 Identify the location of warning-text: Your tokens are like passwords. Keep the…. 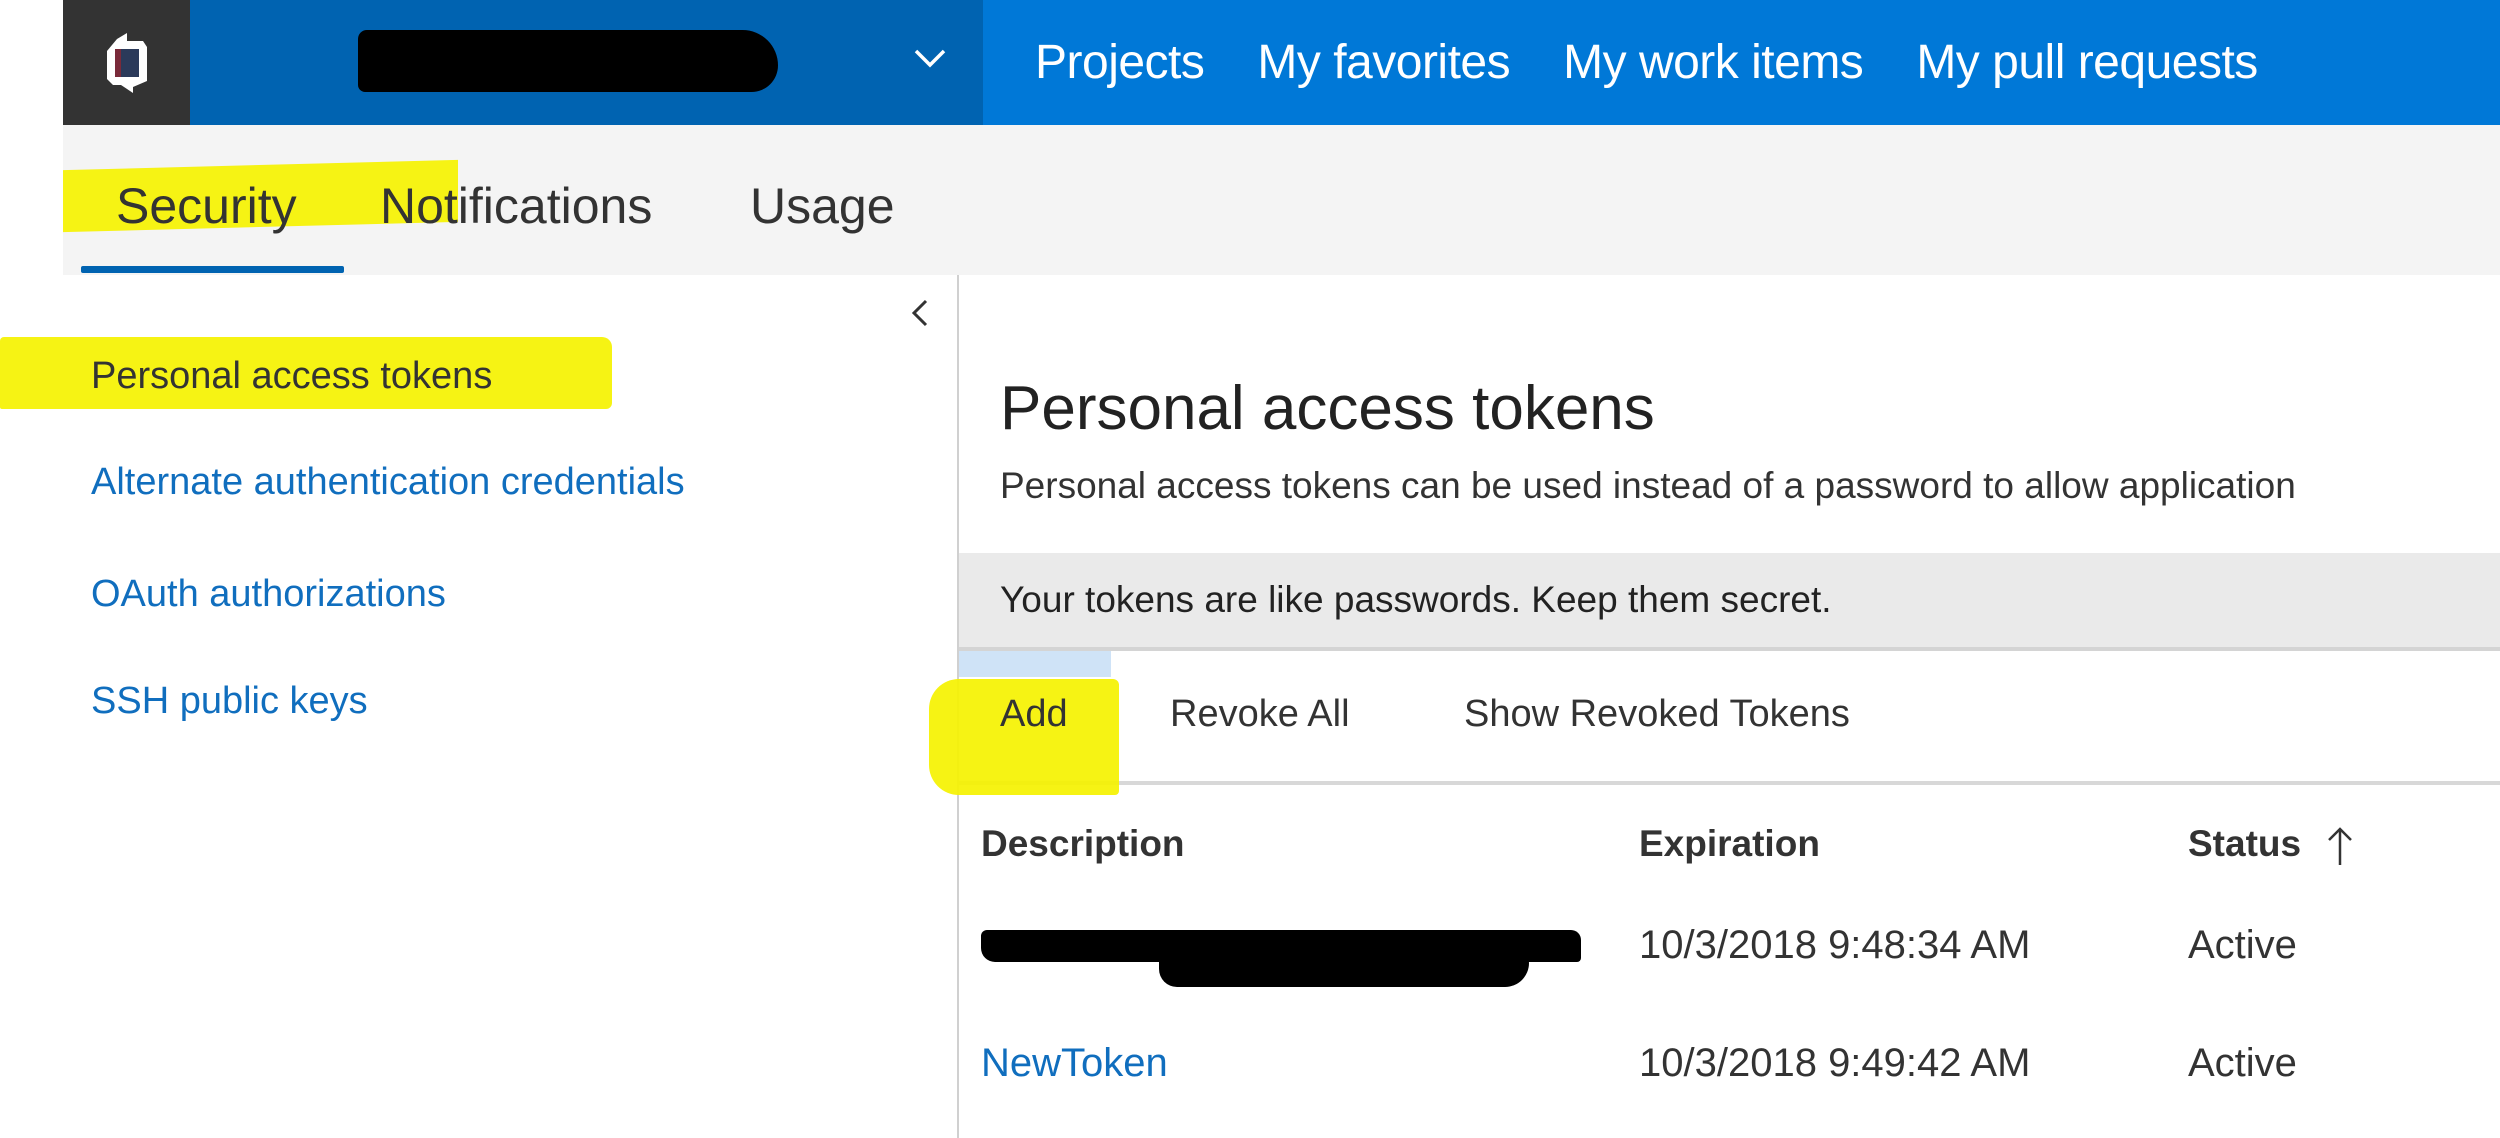
(1416, 599).